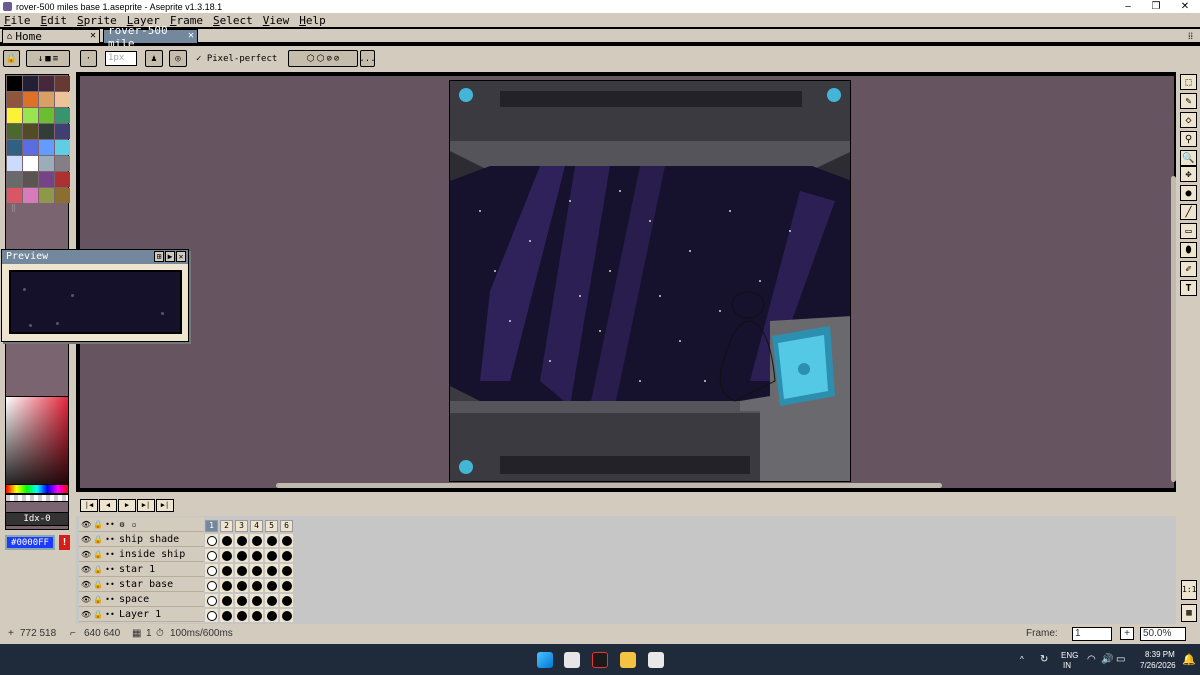 This screenshot has height=675, width=1200. What do you see at coordinates (89, 505) in the screenshot?
I see `first-frame-icon: |◀` at bounding box center [89, 505].